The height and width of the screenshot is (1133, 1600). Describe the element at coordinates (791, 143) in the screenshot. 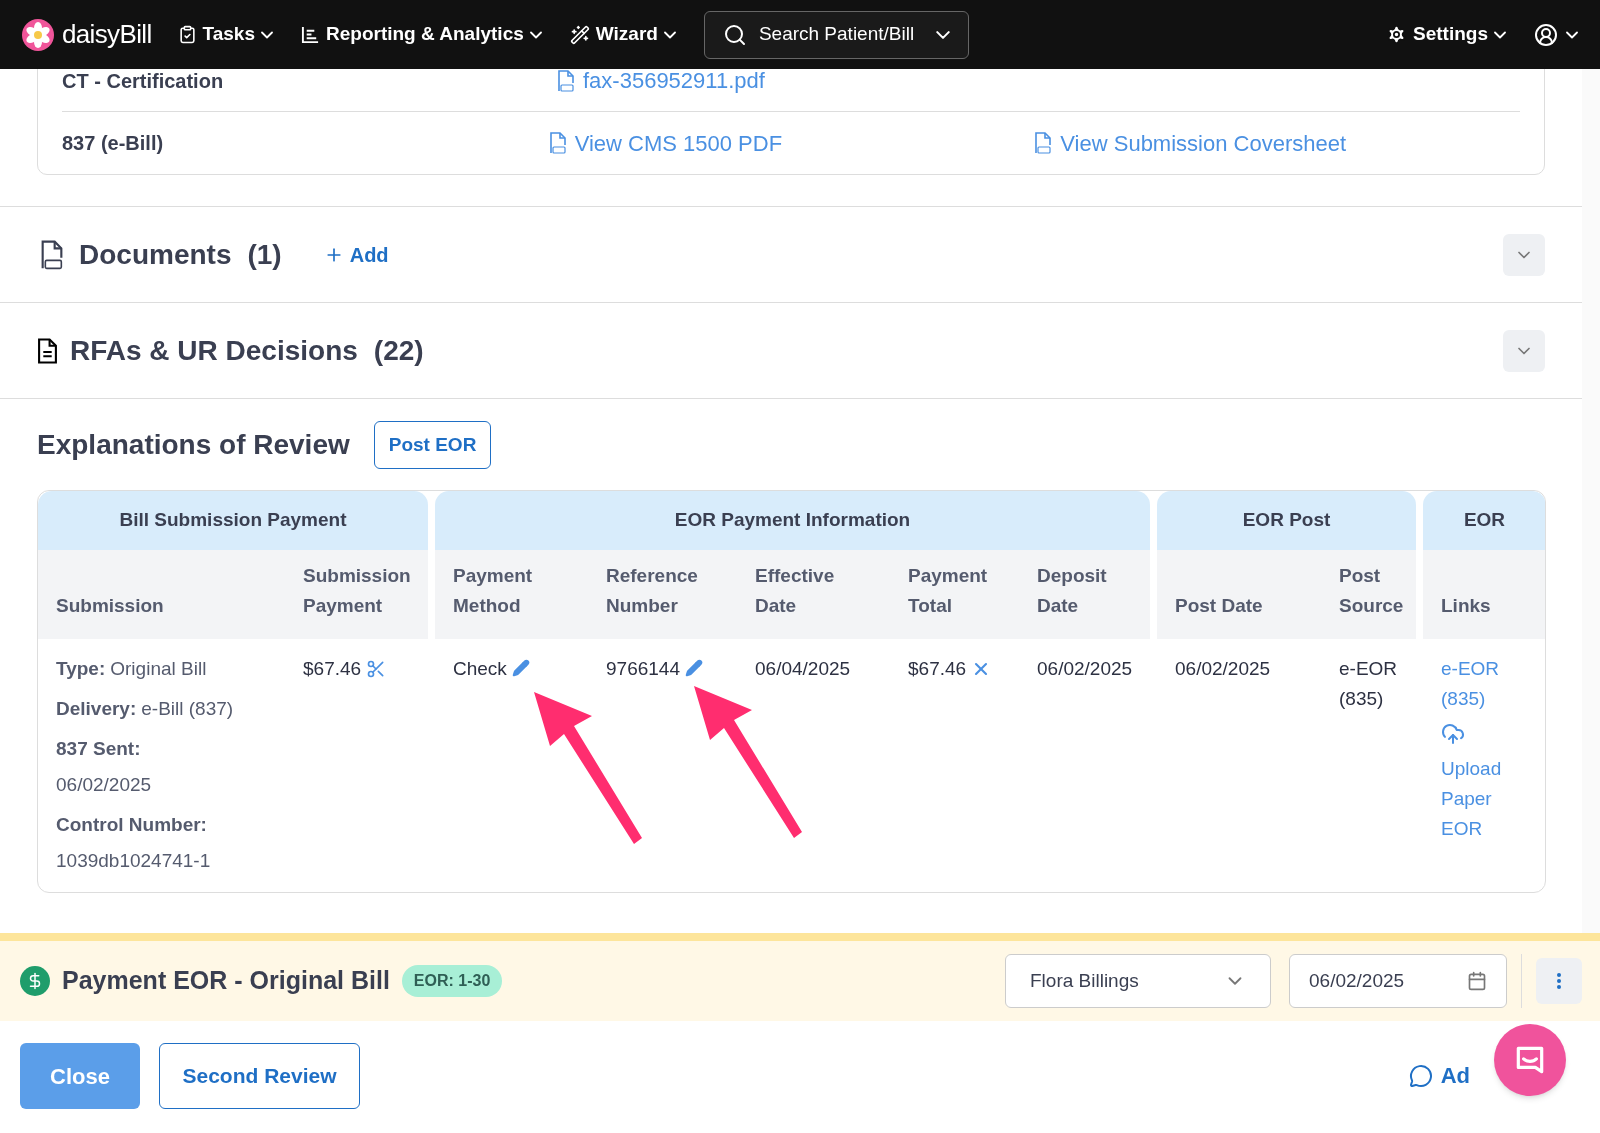

I see `file-link: View CMS 1500 PDF` at that location.